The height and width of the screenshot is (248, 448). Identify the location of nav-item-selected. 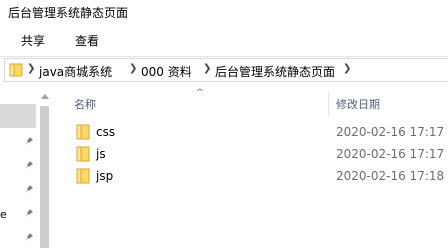
(18, 116).